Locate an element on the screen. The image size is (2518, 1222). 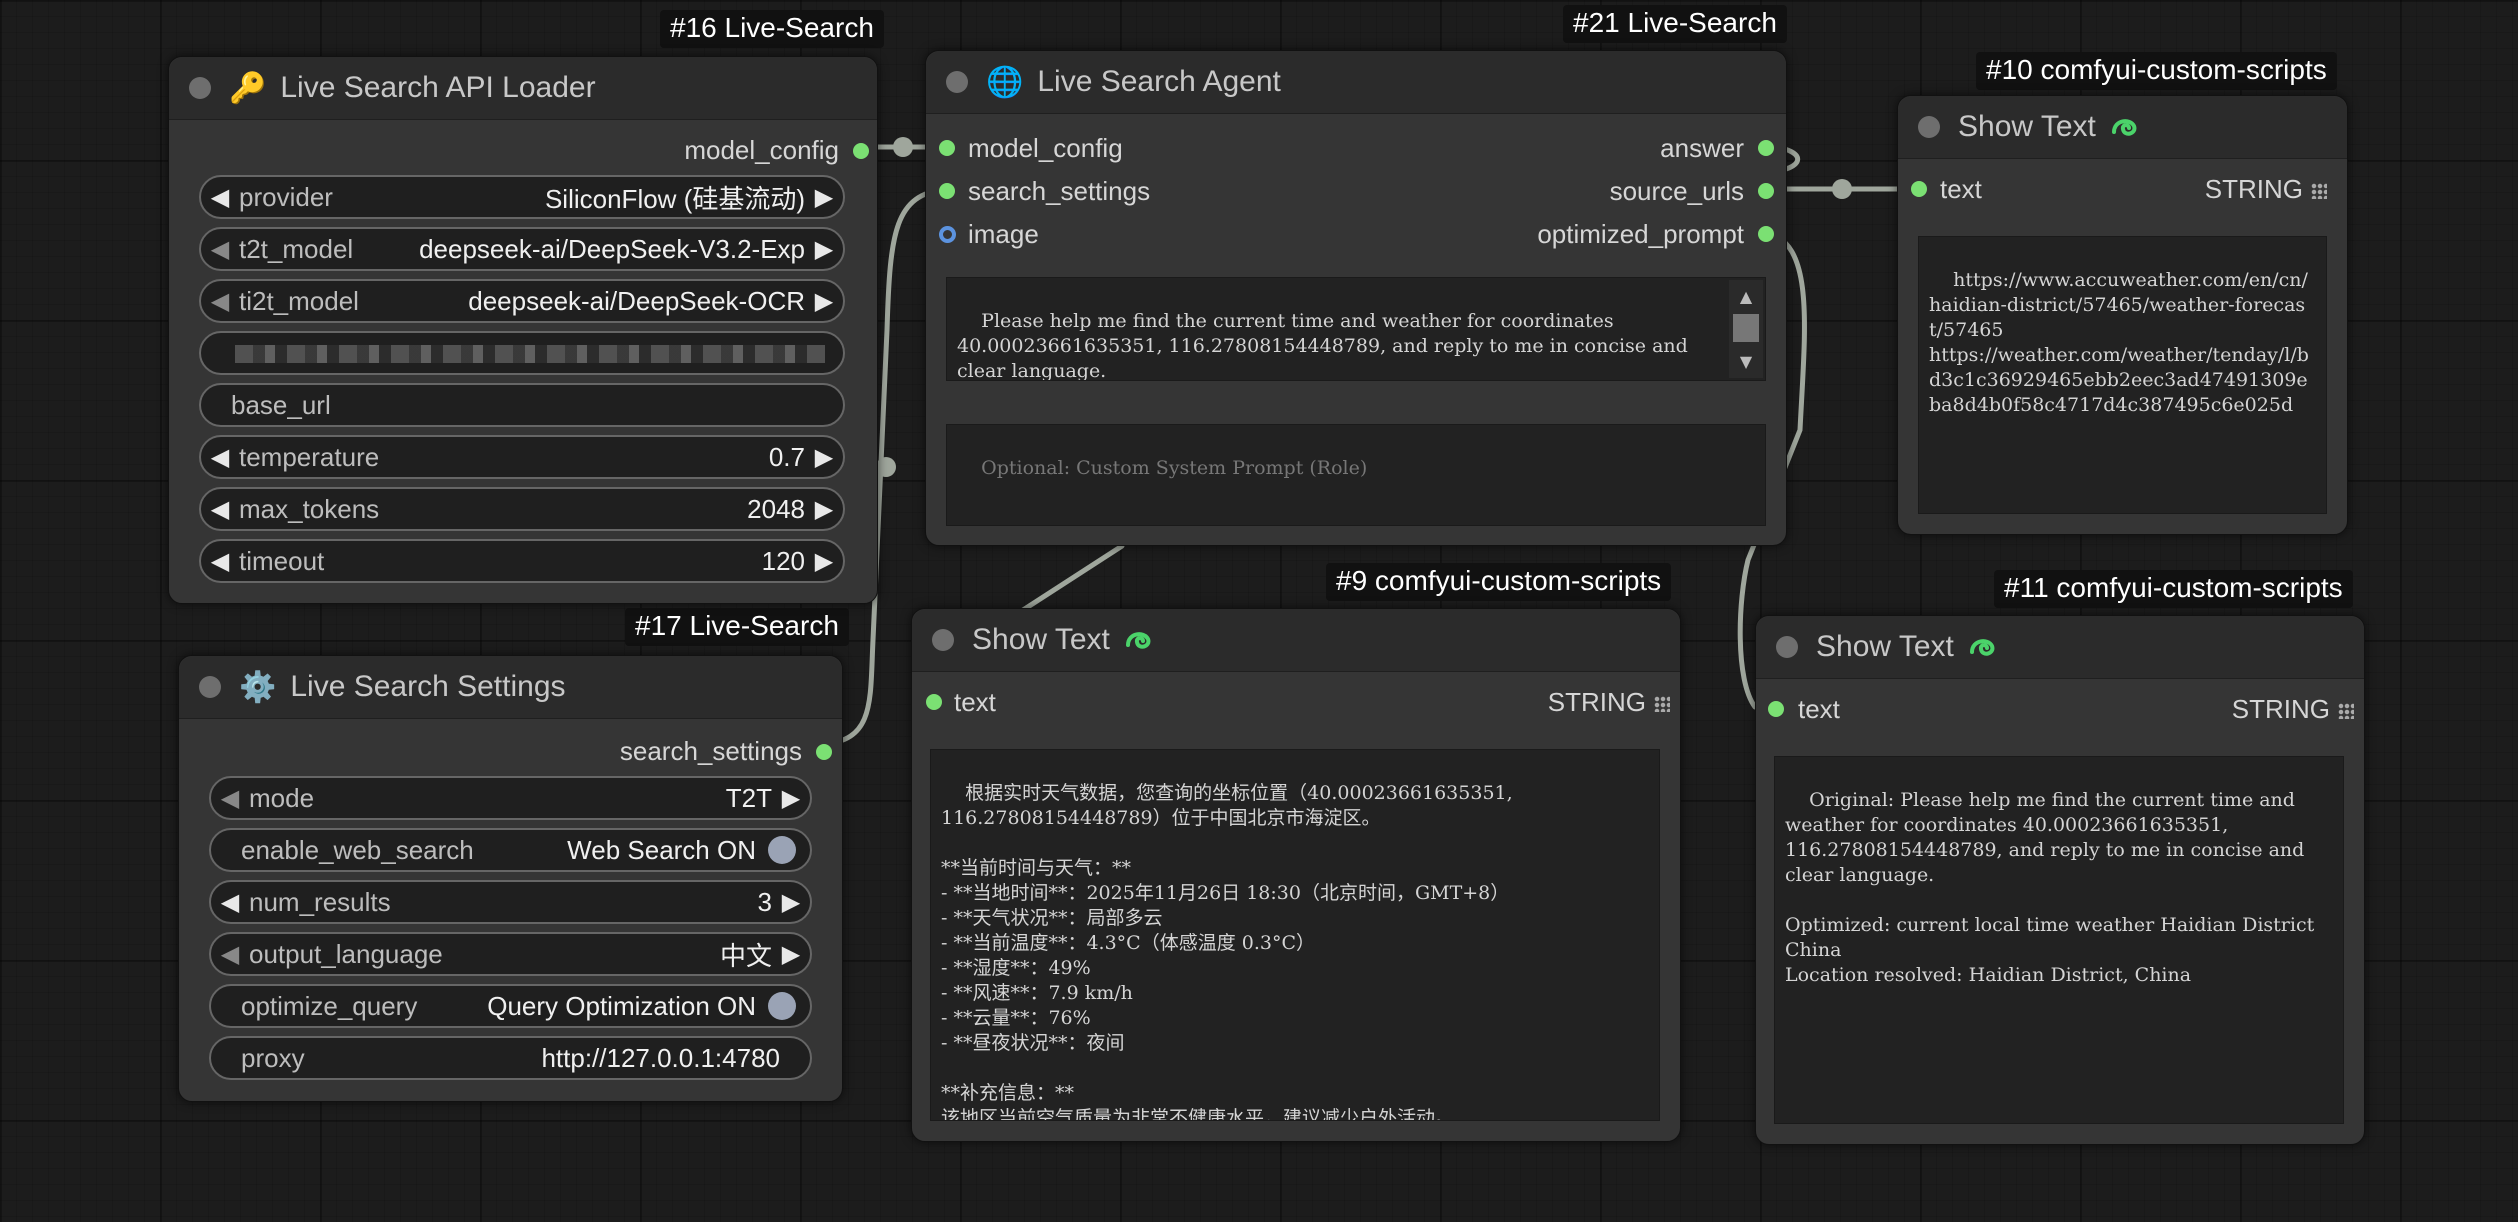
max-tokens-number: ◀ max_tokens 2048 ▶ is located at coordinates (522, 509).